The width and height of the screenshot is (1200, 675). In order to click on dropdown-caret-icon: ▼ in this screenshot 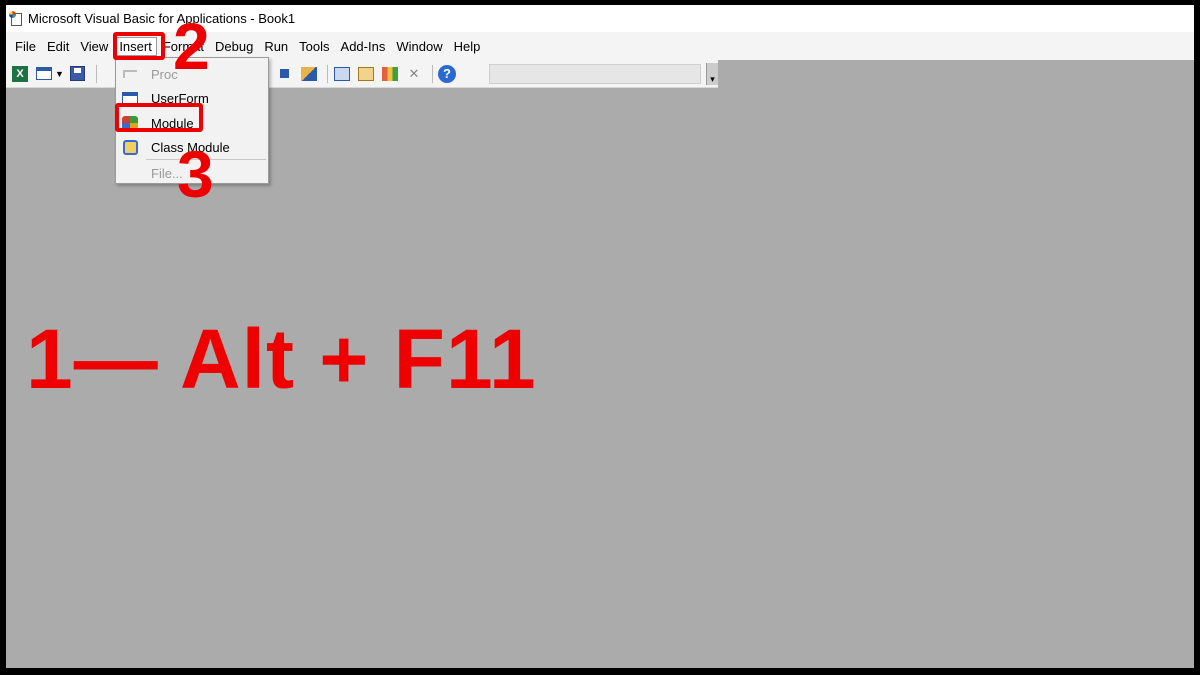, I will do `click(59, 74)`.